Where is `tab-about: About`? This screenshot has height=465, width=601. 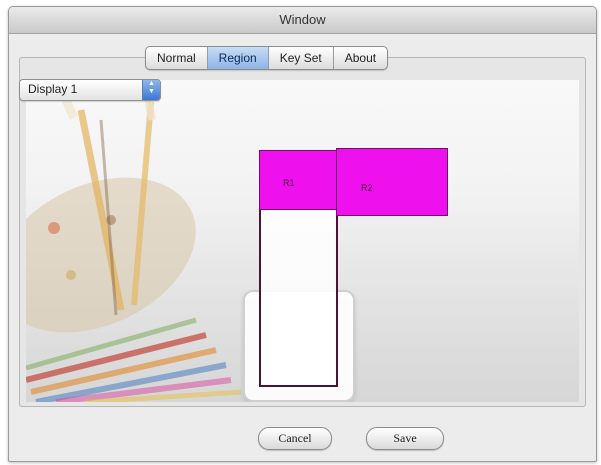 tab-about: About is located at coordinates (360, 58).